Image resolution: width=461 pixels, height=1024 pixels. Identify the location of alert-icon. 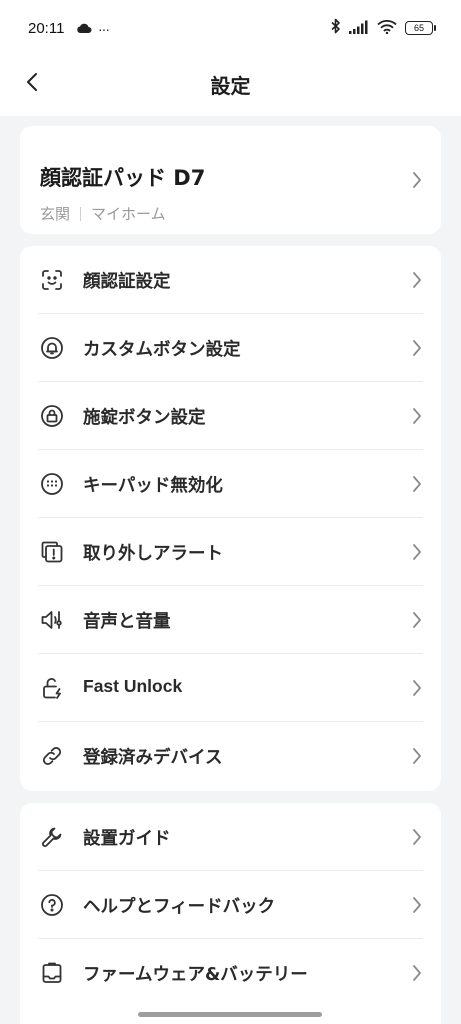
(52, 552).